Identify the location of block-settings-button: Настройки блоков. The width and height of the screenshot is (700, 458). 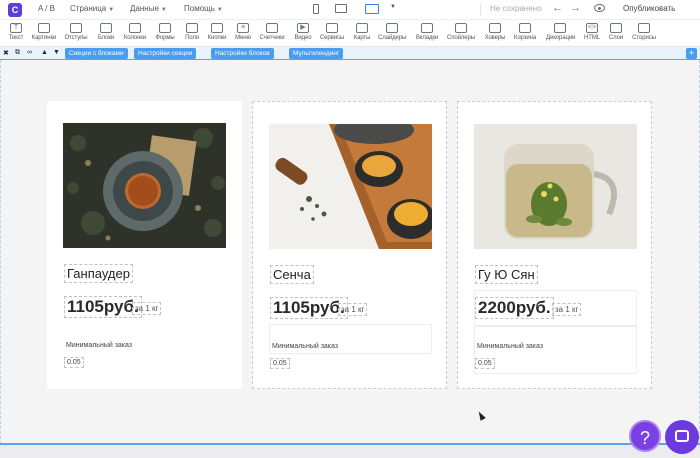
(242, 53).